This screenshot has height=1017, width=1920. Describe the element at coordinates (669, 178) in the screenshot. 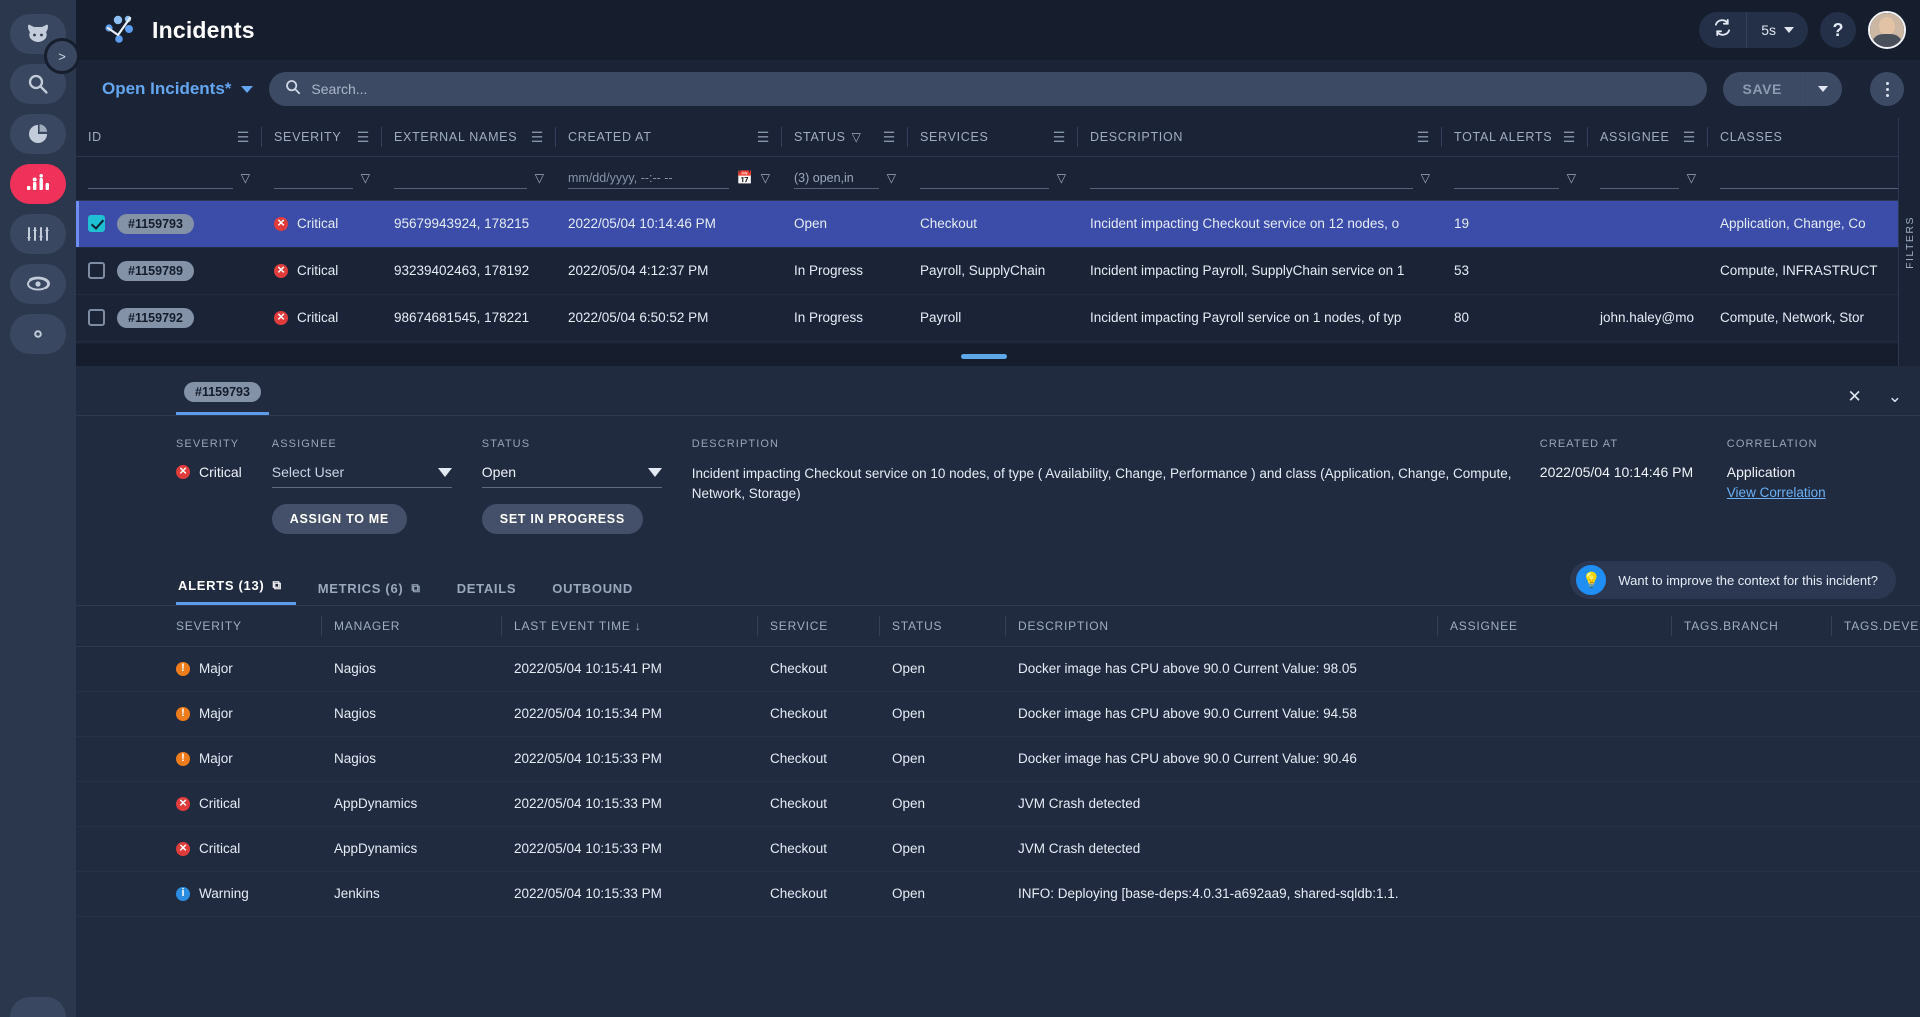

I see `incidents-filter-created-at: 📅▽` at that location.